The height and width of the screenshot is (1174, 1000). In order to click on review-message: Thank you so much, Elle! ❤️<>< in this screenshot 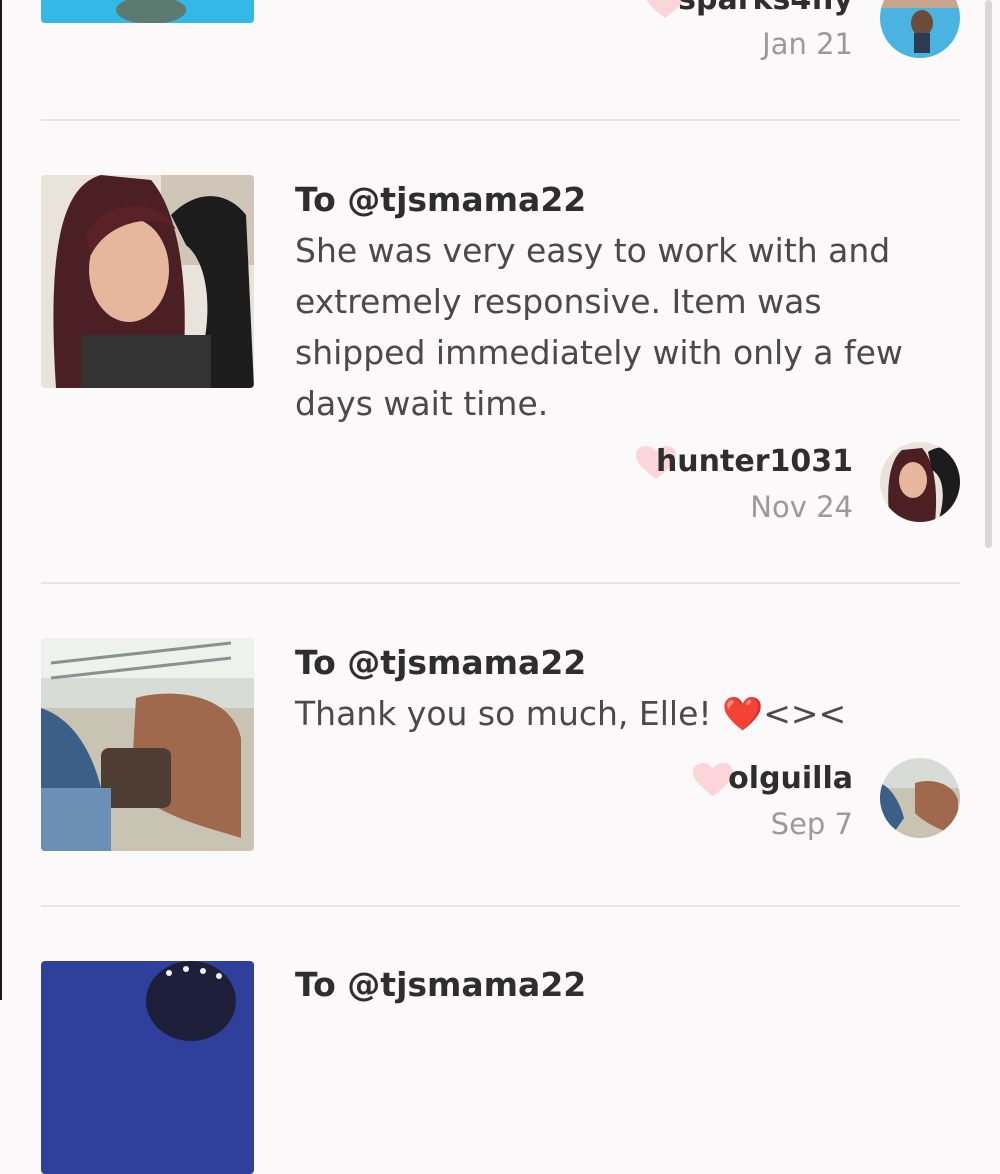, I will do `click(625, 713)`.